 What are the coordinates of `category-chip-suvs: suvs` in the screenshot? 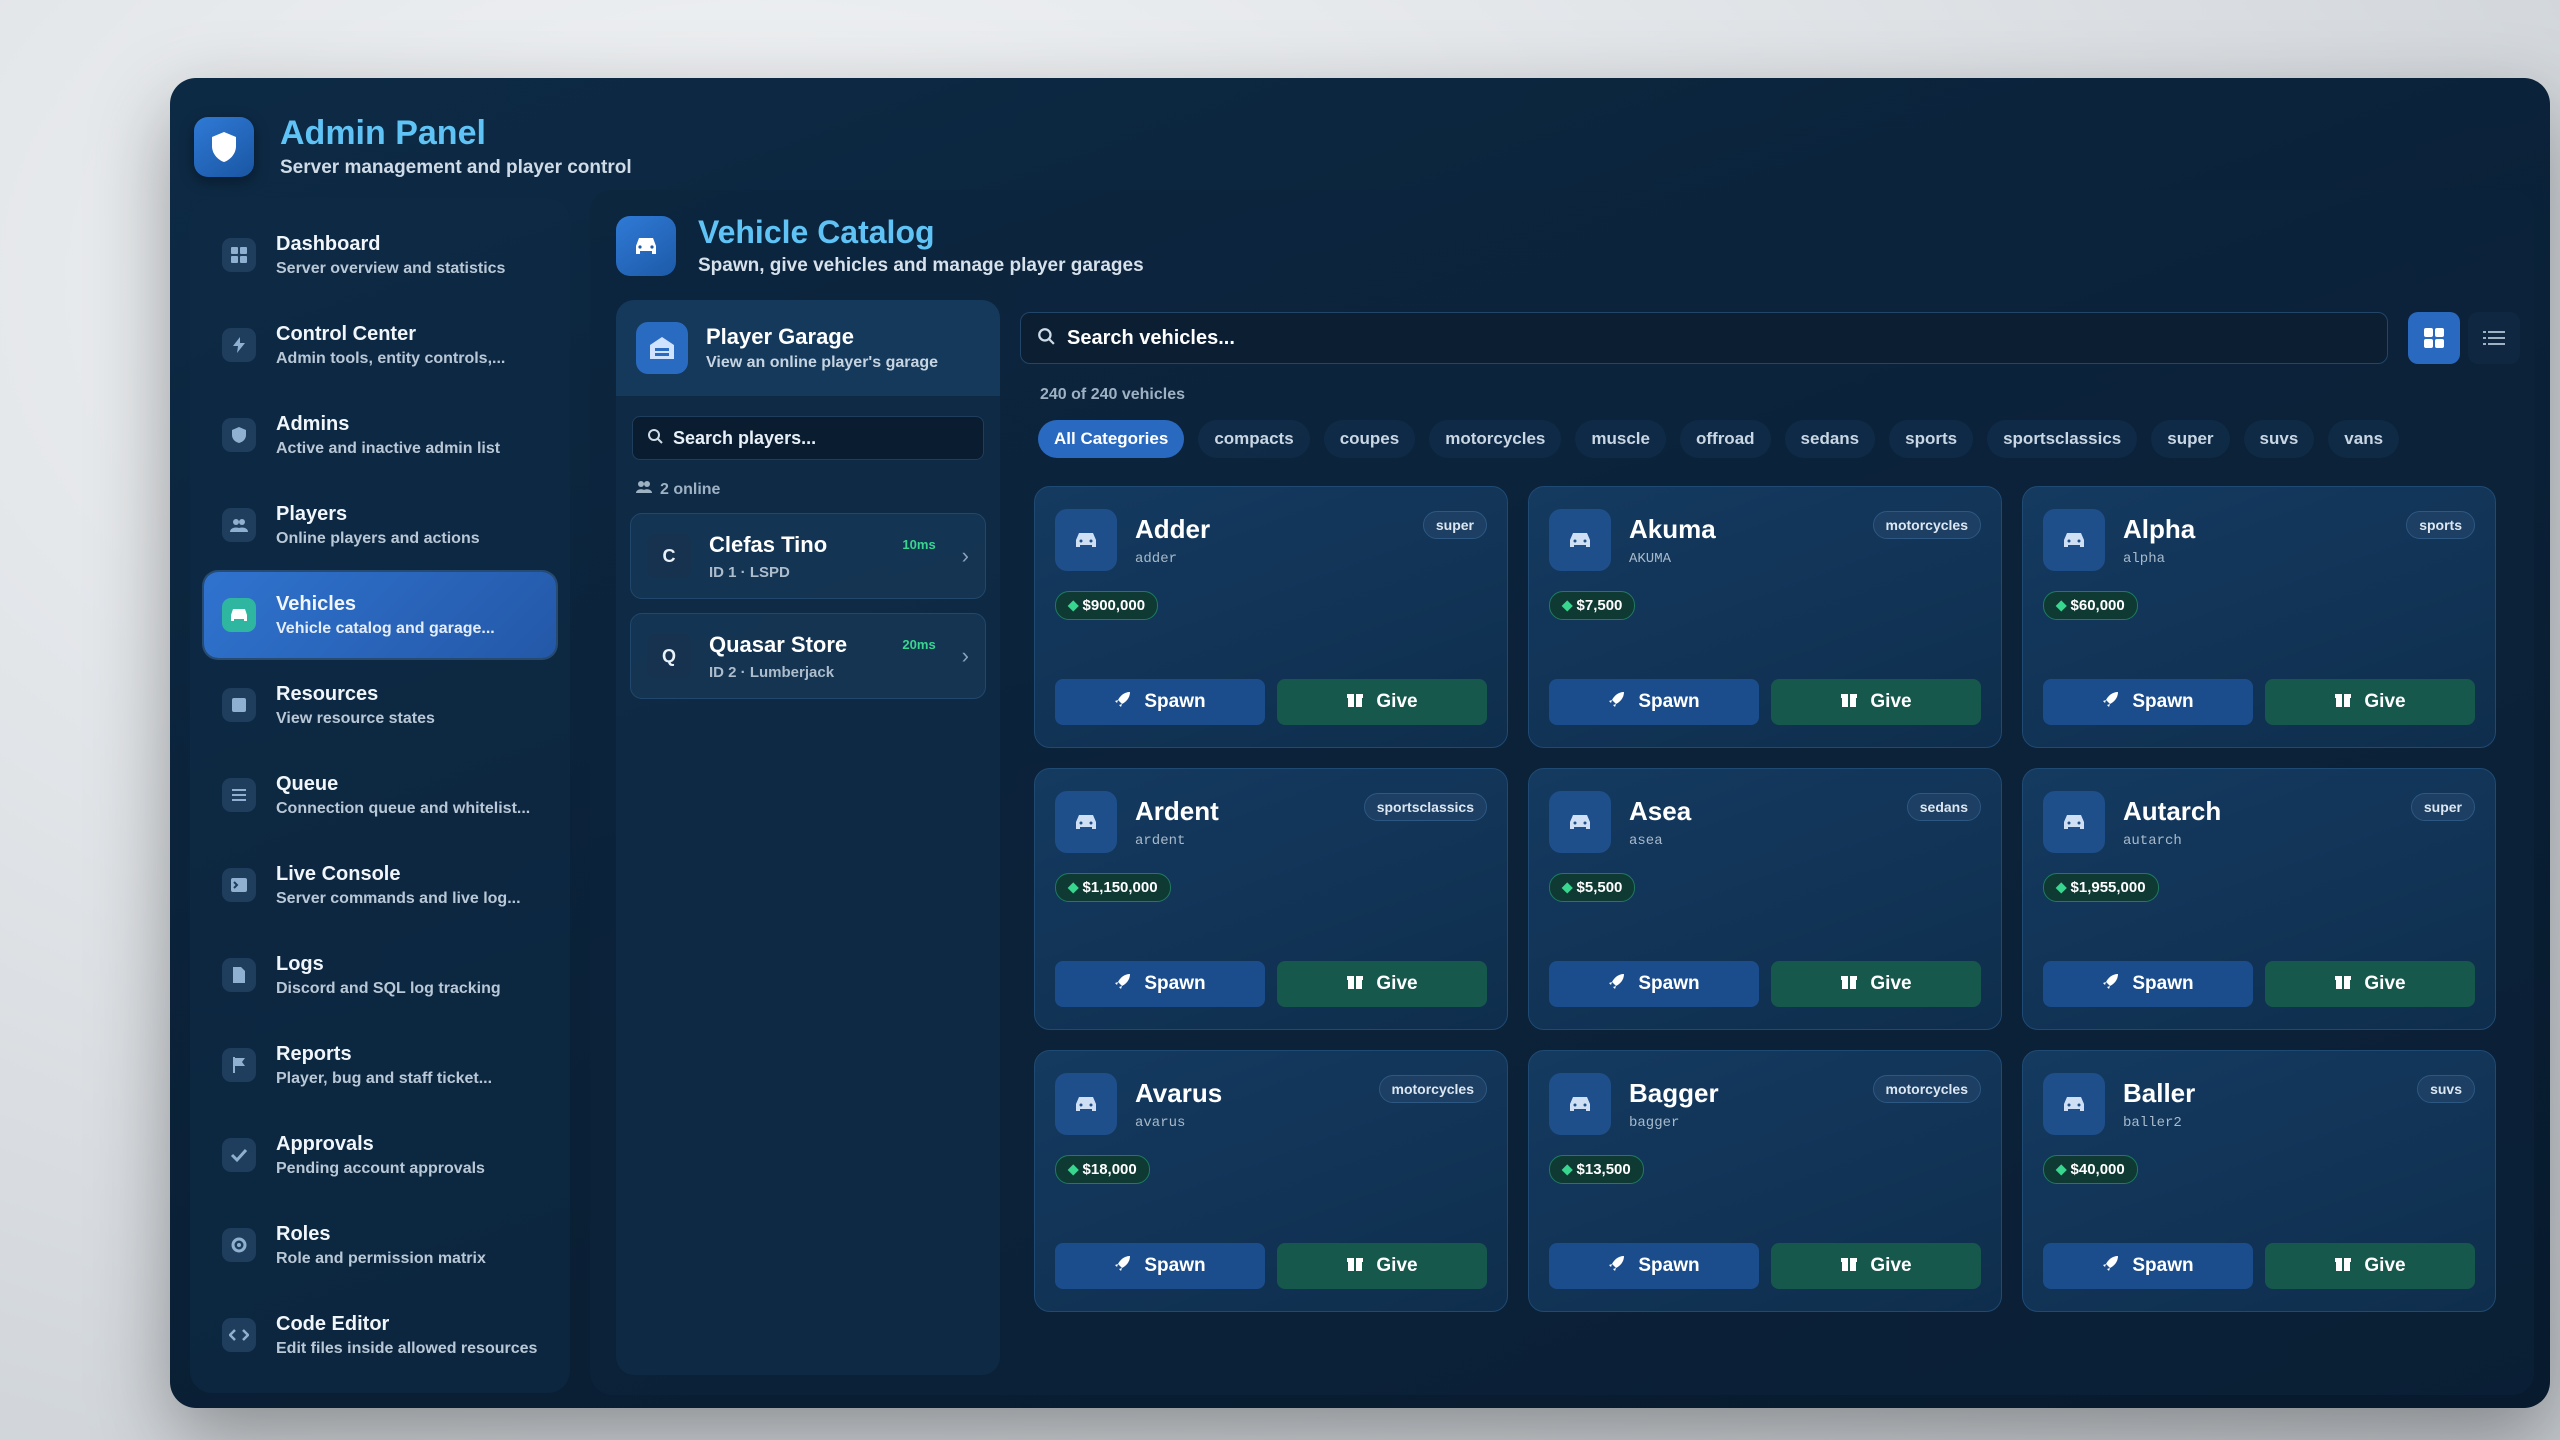 It's located at (2279, 439).